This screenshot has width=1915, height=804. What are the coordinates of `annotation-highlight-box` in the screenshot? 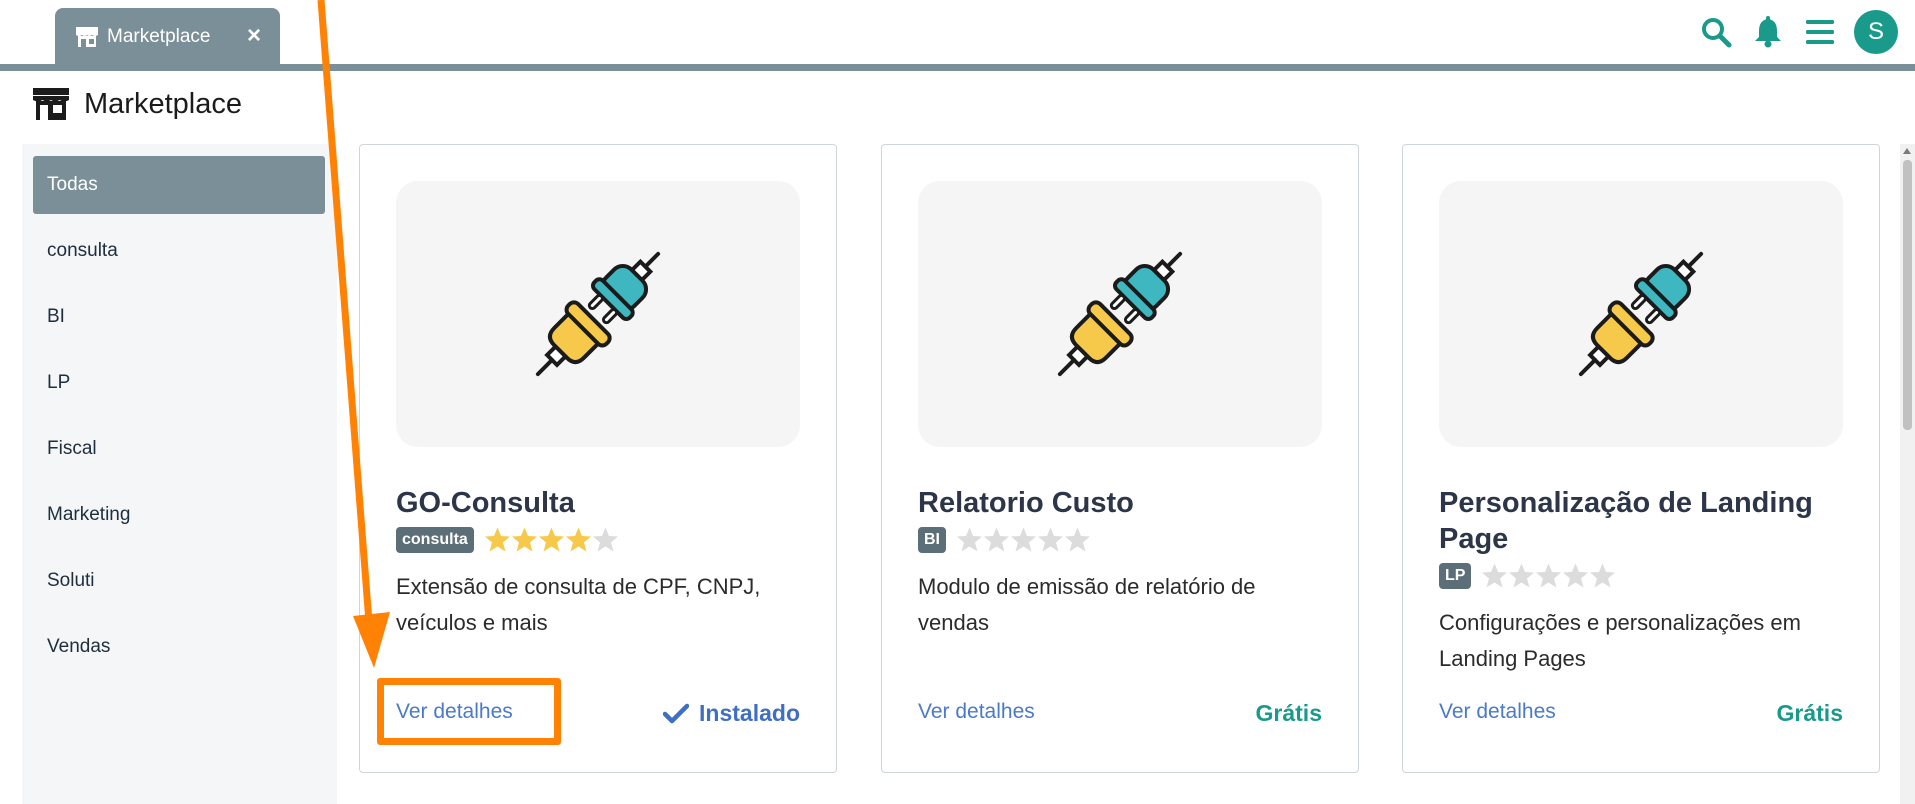 It's located at (469, 711).